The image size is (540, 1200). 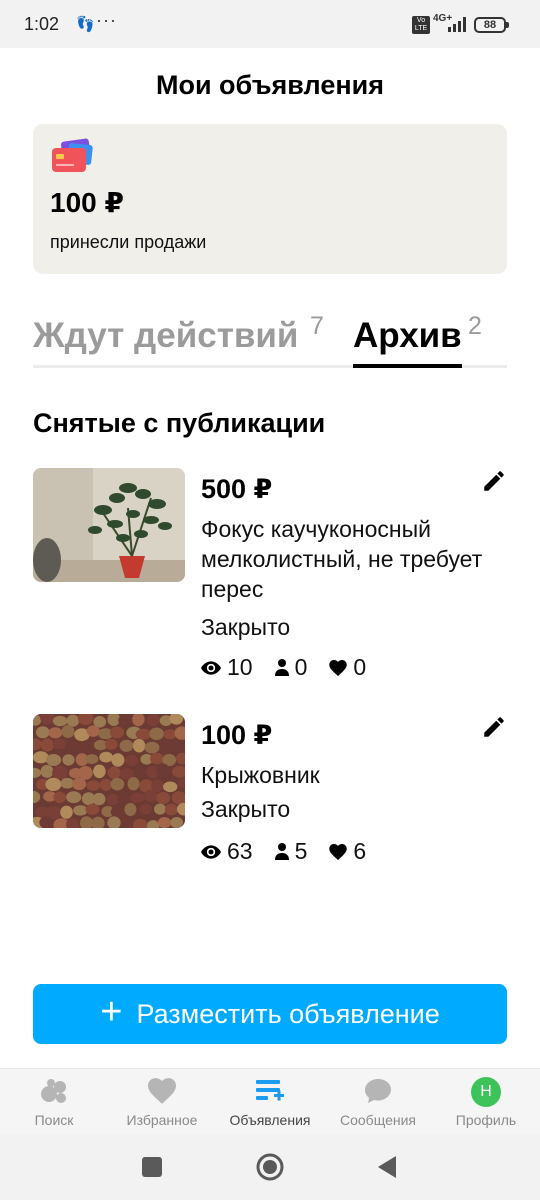 What do you see at coordinates (53, 1091) in the screenshot?
I see `search-icon` at bounding box center [53, 1091].